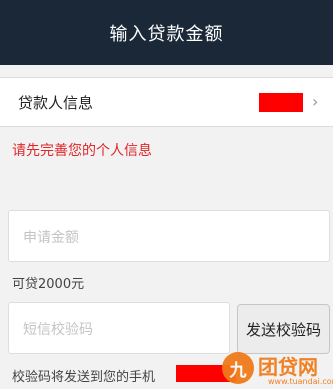 Image resolution: width=333 pixels, height=389 pixels. I want to click on available-amount-text: 可贷2000元, so click(48, 284).